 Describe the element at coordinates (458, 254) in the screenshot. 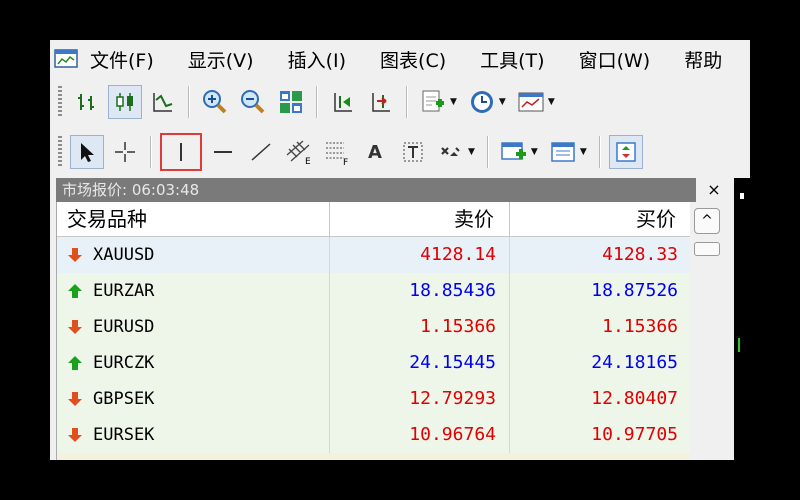

I see `bid-value: 4128.14` at that location.